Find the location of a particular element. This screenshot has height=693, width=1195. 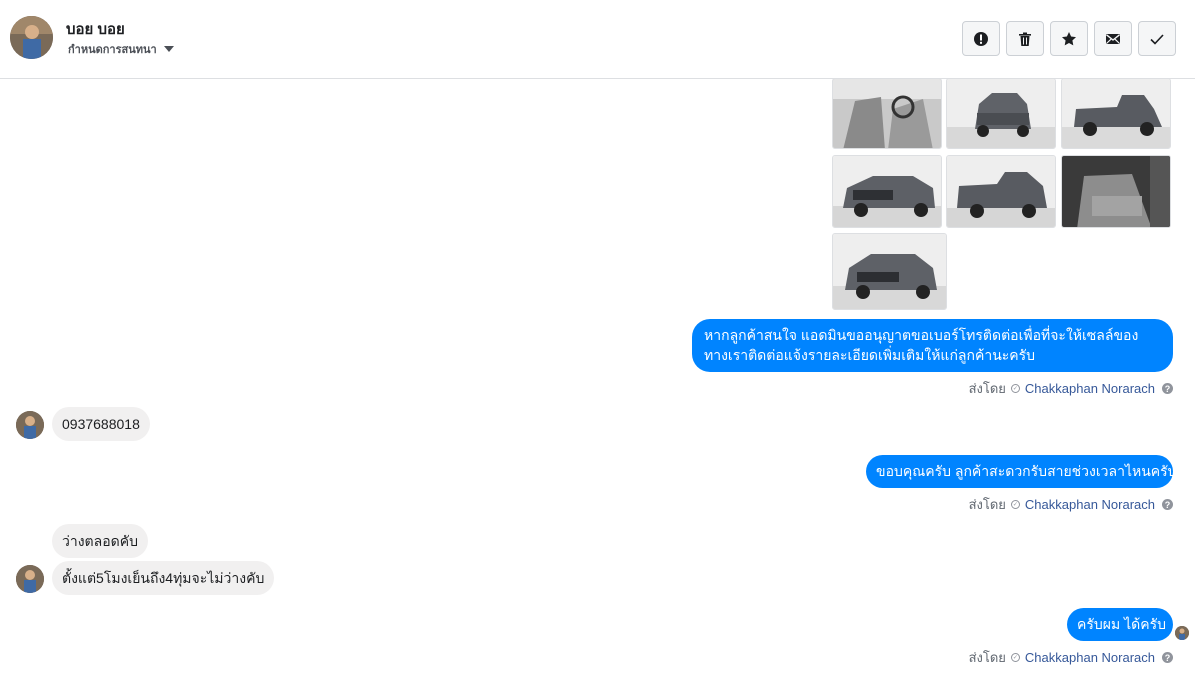

photo-grid is located at coordinates (1002, 194).